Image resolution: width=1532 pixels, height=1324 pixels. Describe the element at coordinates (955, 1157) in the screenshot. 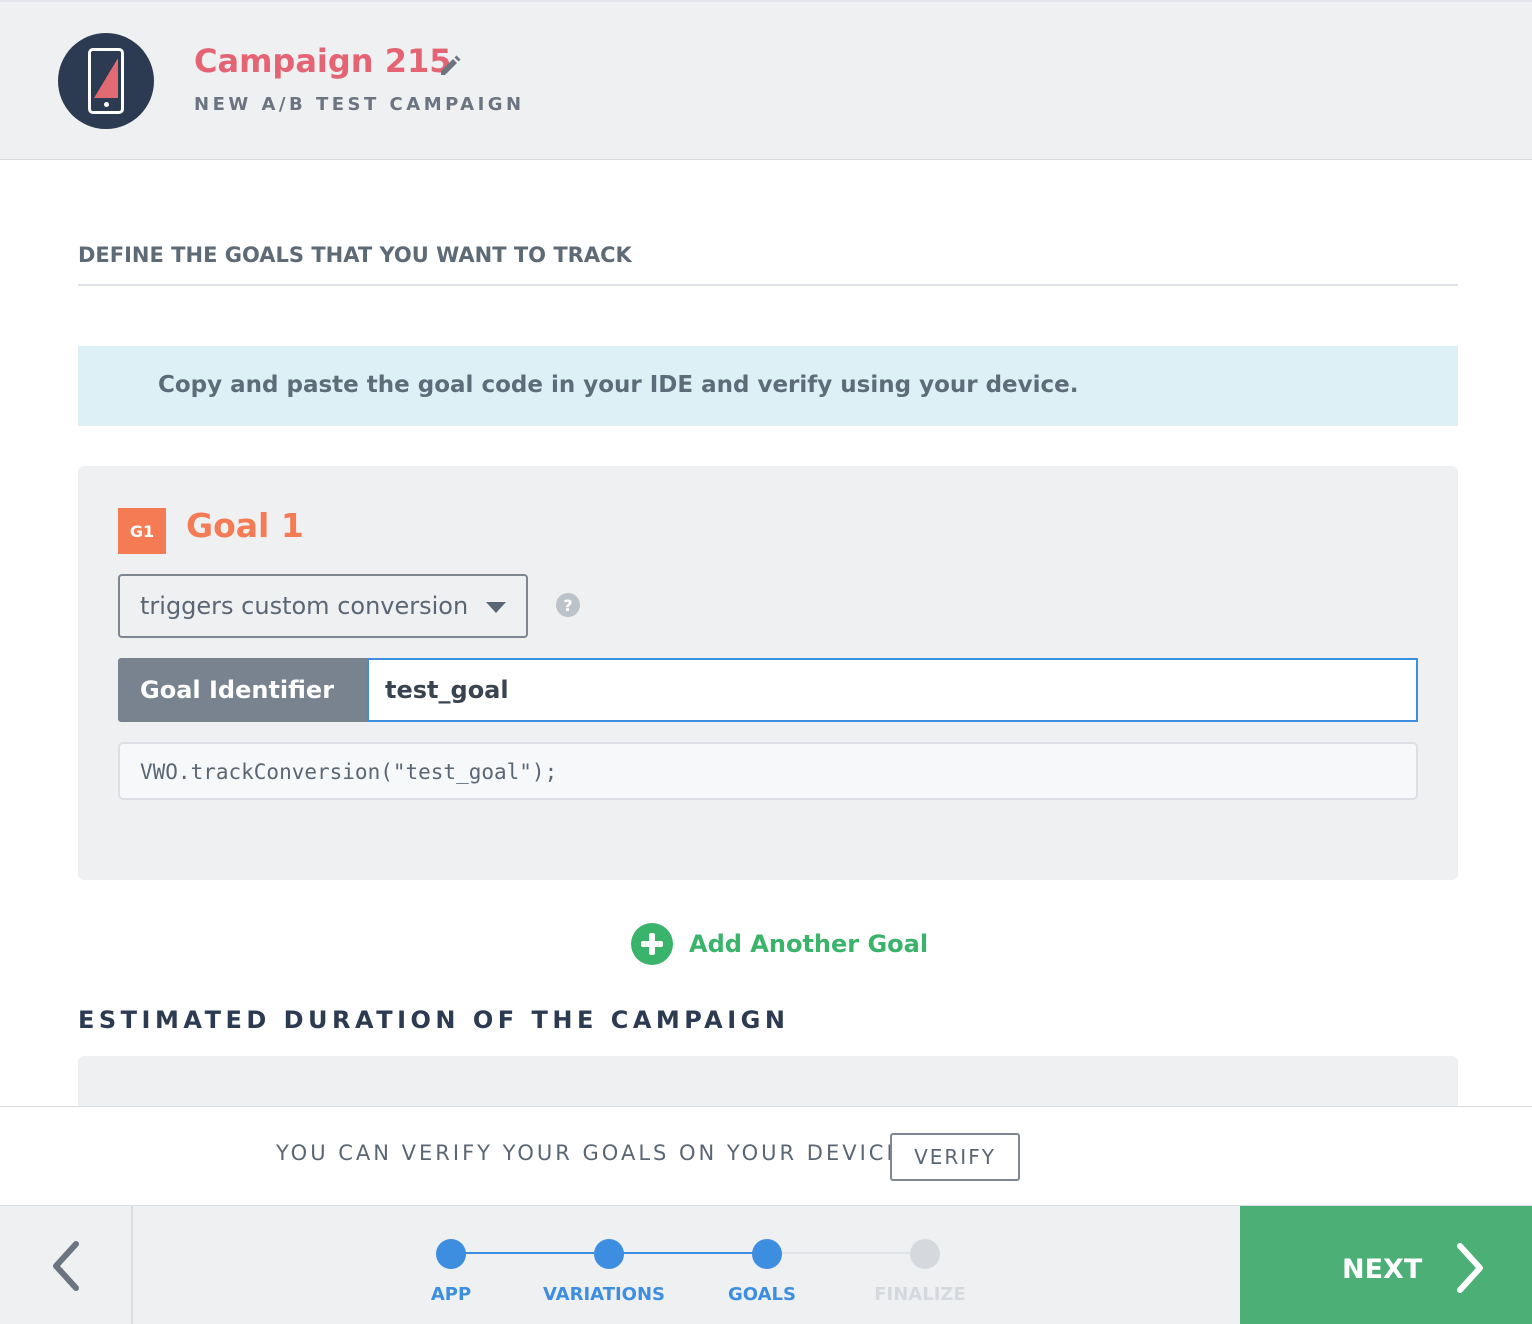

I see `verify-button: VERIFY` at that location.